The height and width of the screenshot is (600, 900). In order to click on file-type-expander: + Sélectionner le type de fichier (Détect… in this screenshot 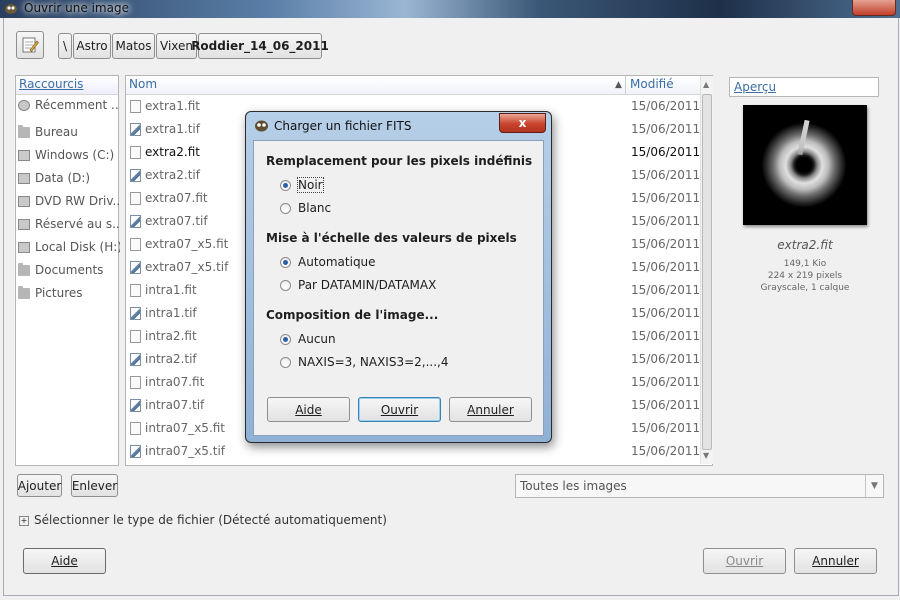, I will do `click(203, 520)`.